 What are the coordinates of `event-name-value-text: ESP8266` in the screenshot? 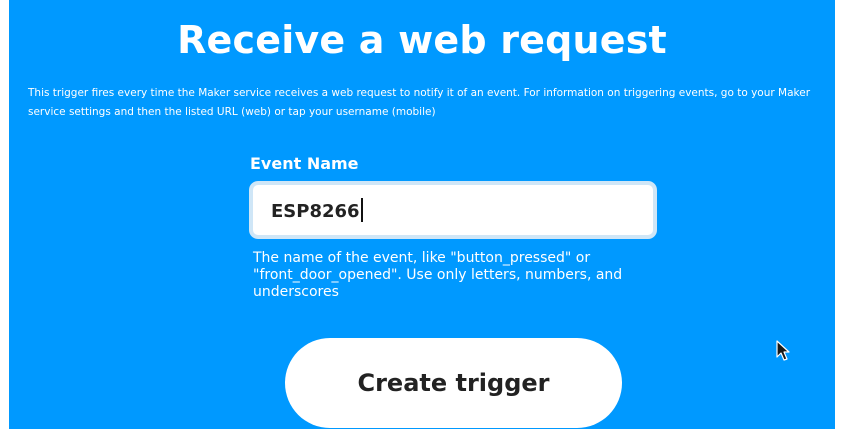 It's located at (315, 211).